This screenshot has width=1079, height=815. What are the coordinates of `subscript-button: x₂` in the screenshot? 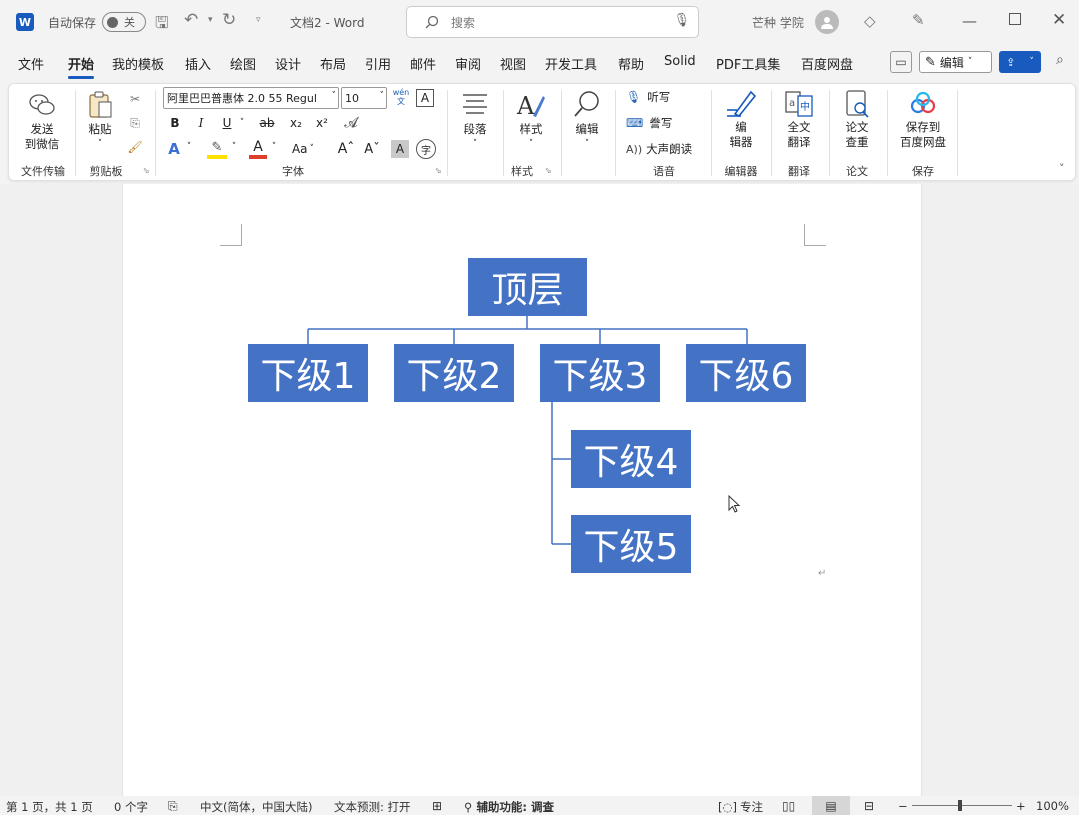 It's located at (296, 123).